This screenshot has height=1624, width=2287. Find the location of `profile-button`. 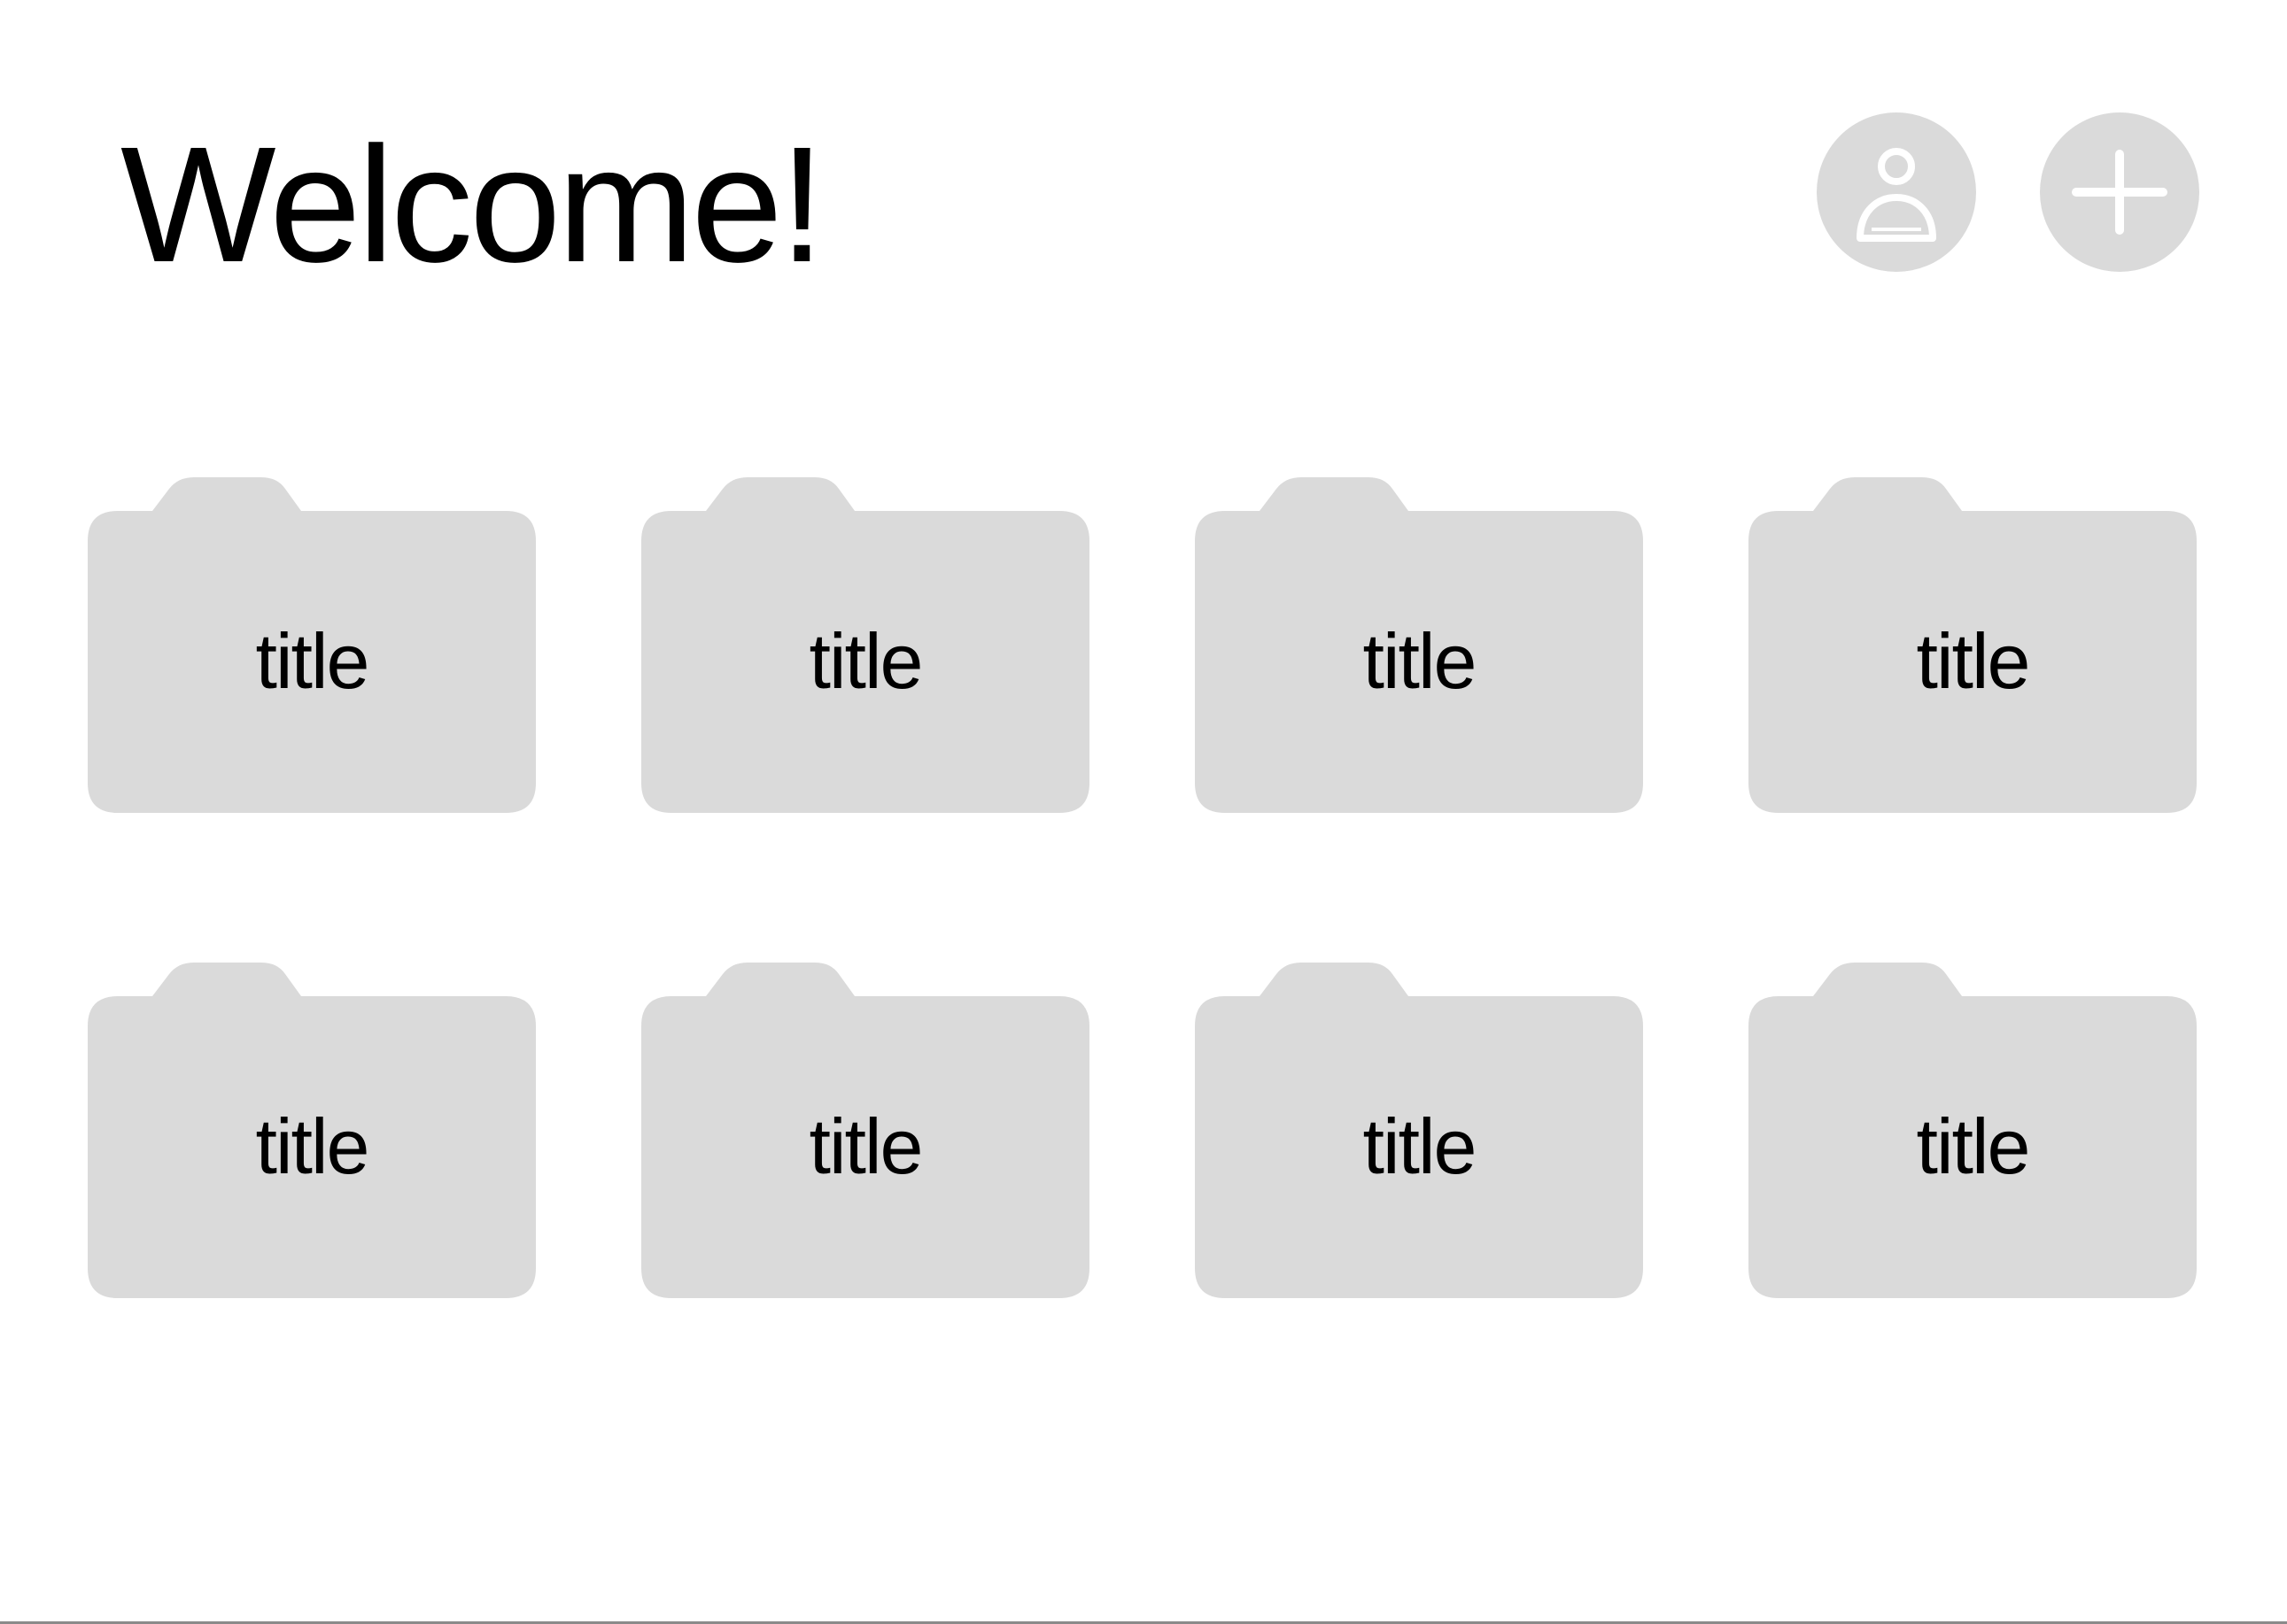

profile-button is located at coordinates (1896, 192).